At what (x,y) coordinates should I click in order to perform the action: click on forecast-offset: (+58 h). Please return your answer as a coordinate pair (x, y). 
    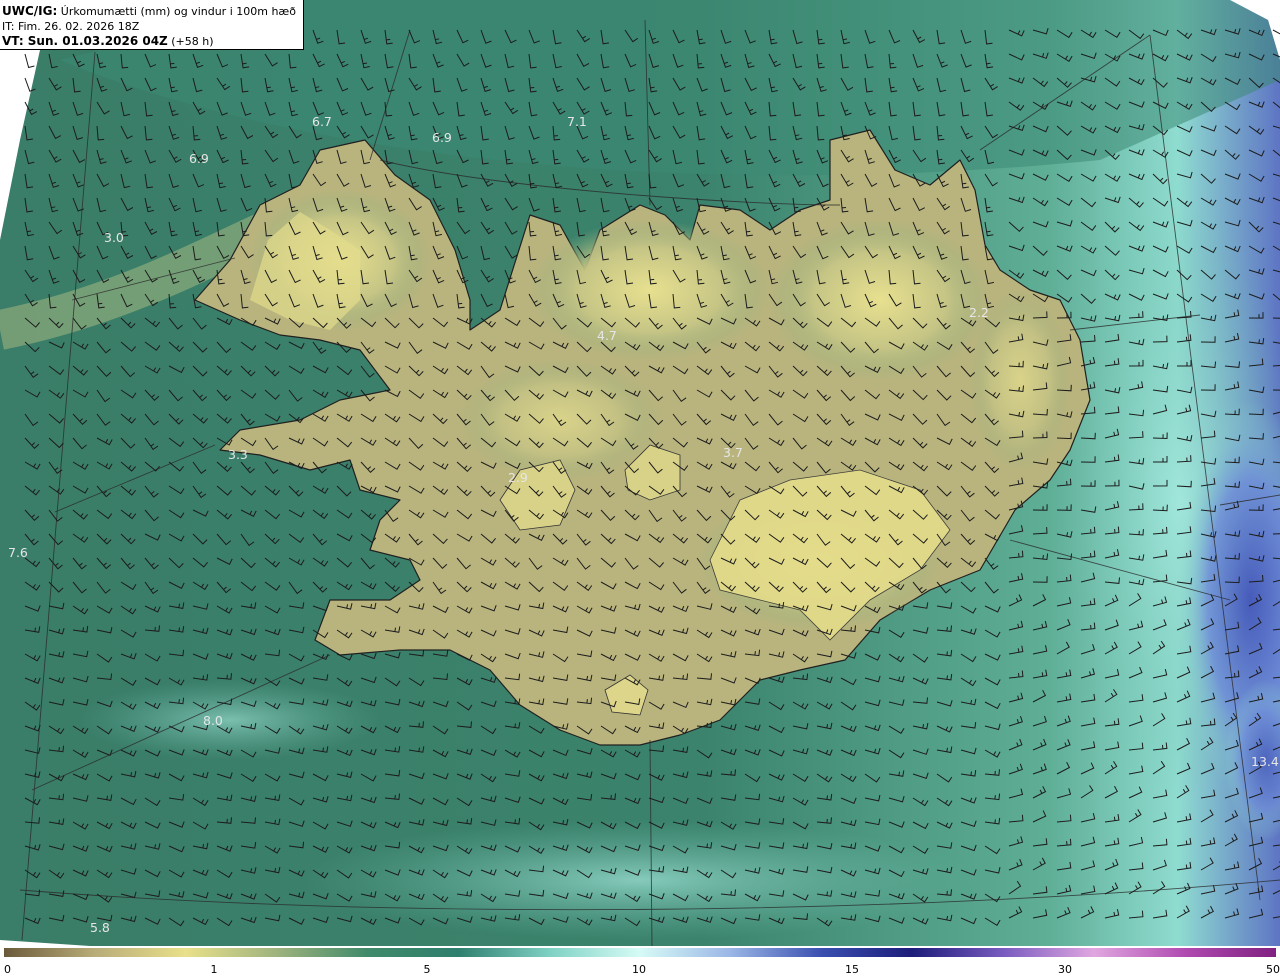
    Looking at the image, I should click on (192, 41).